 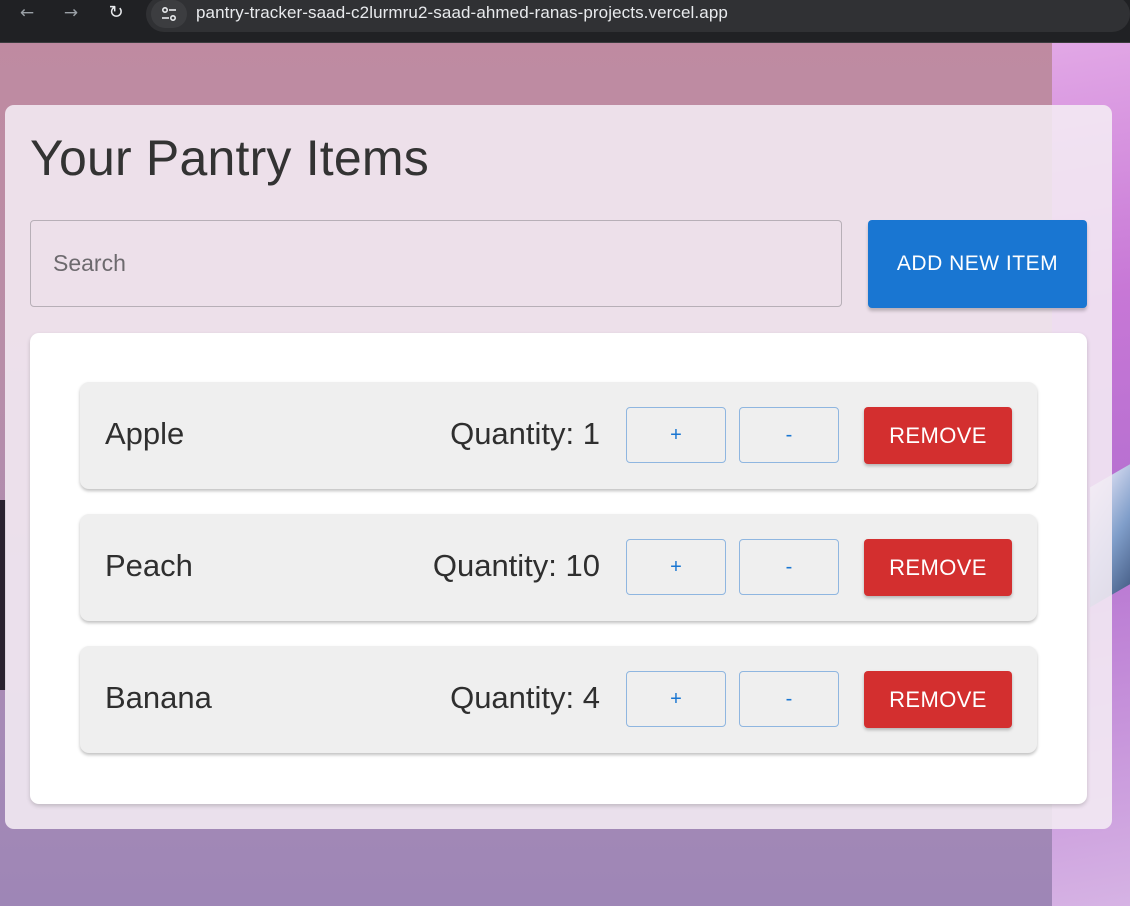 I want to click on item-name: Peach, so click(x=149, y=565).